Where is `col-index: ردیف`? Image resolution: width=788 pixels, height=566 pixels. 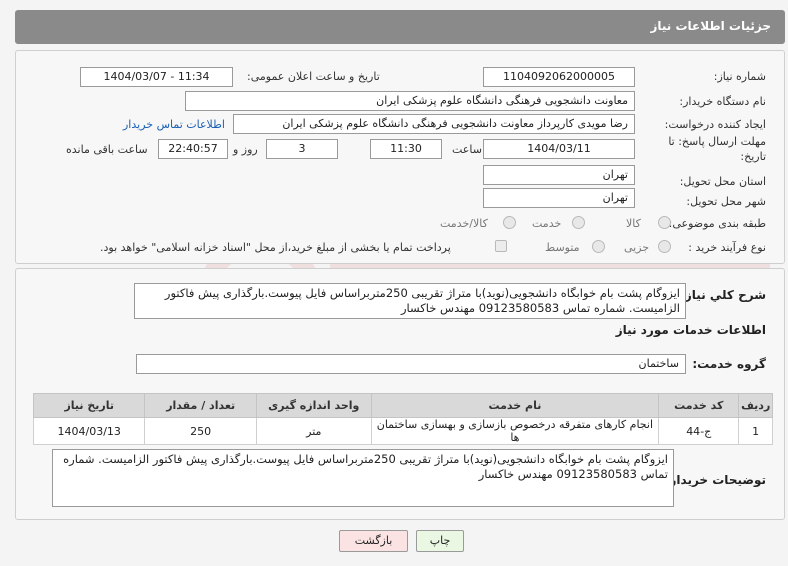
col-index: ردیف is located at coordinates (755, 405).